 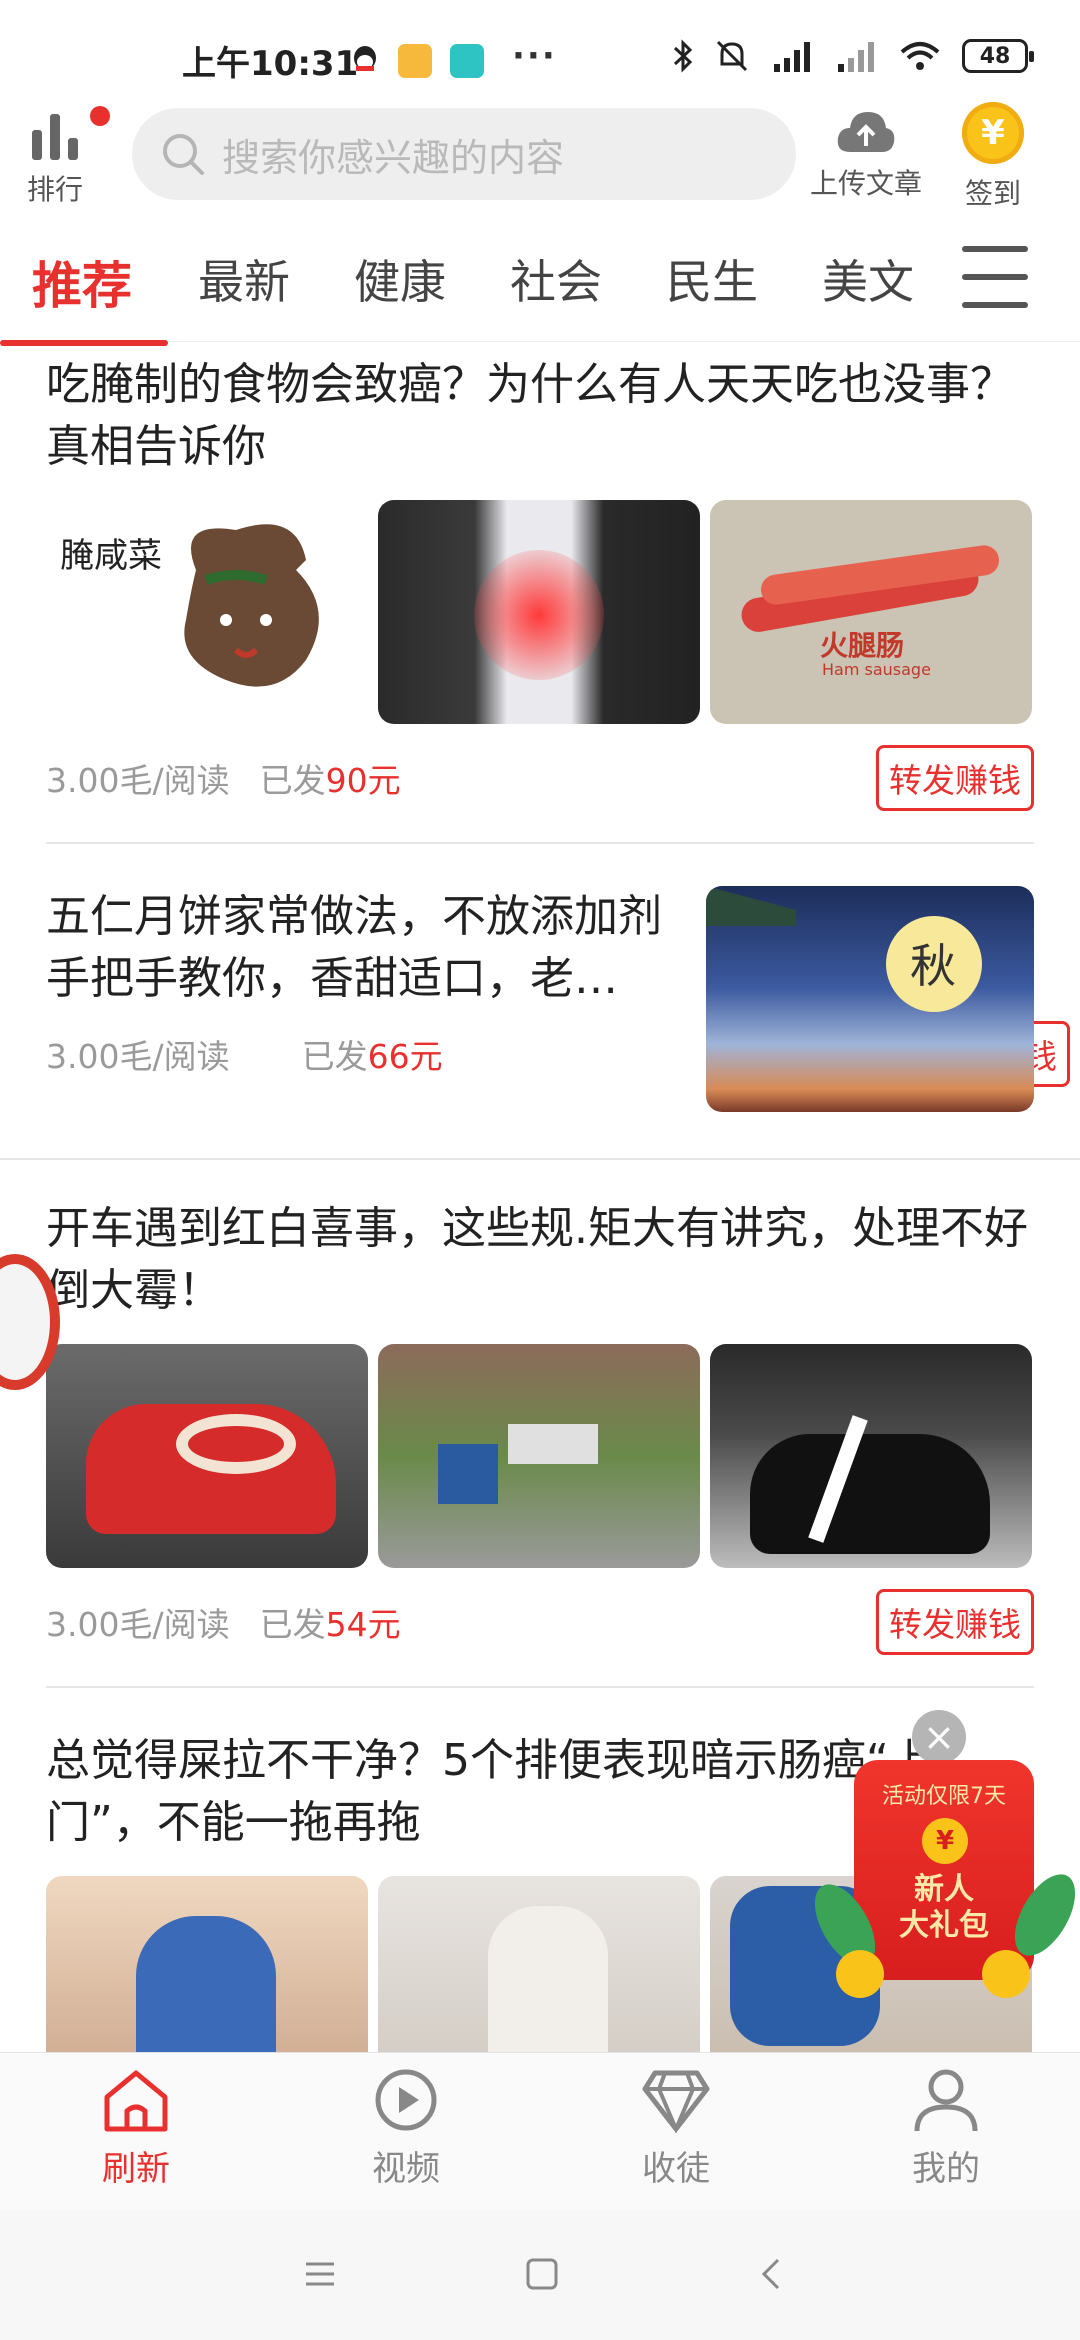 I want to click on article-thumbnail: 火腿肠 Ham sausage, so click(x=871, y=612).